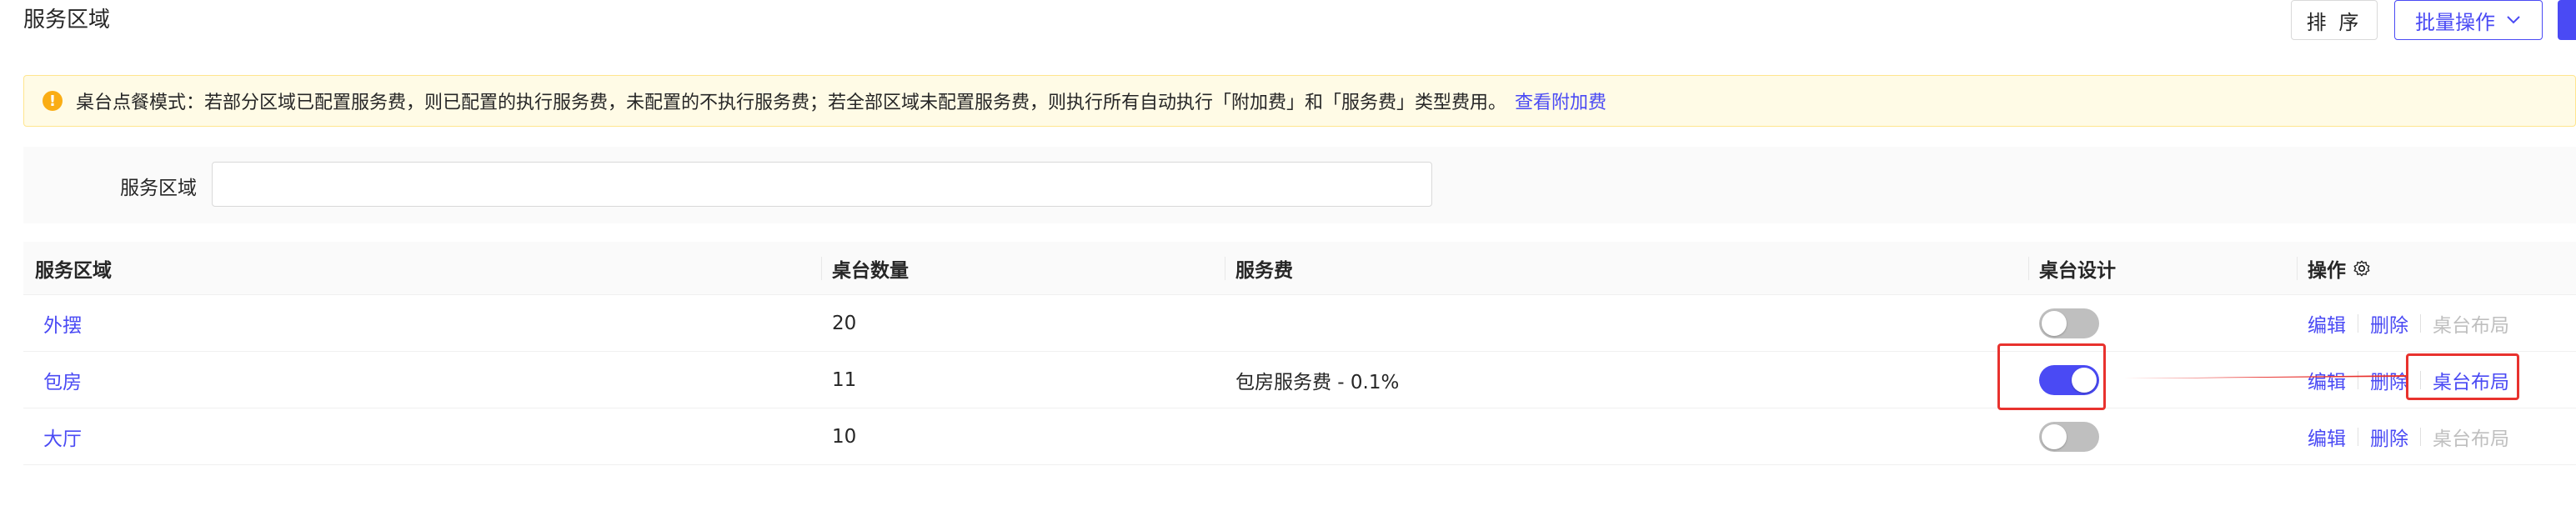 Image resolution: width=2576 pixels, height=531 pixels. What do you see at coordinates (2513, 20) in the screenshot?
I see `chevron-down-icon` at bounding box center [2513, 20].